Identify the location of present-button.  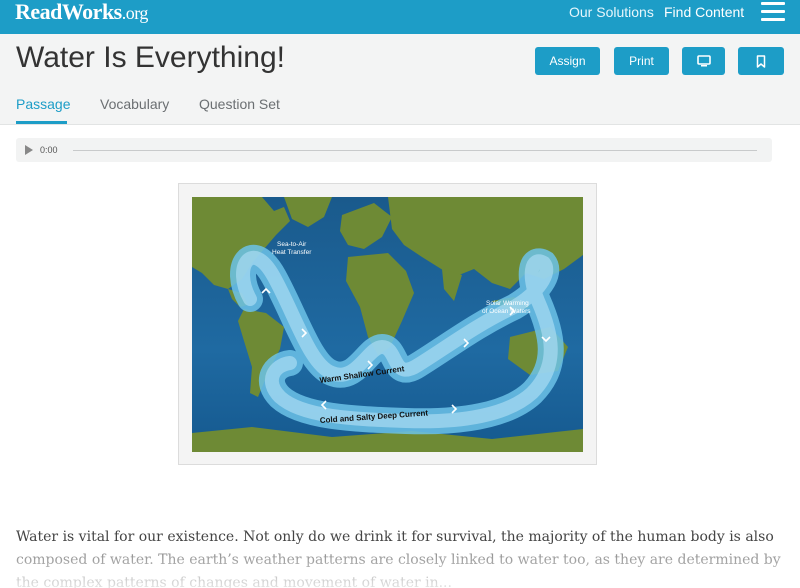
(703, 61).